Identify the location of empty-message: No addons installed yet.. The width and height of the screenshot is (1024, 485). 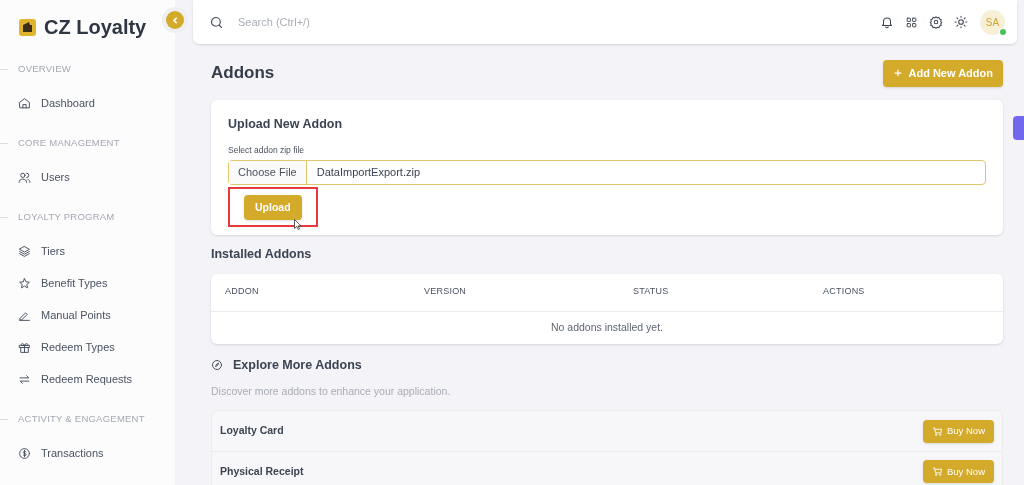
(607, 327).